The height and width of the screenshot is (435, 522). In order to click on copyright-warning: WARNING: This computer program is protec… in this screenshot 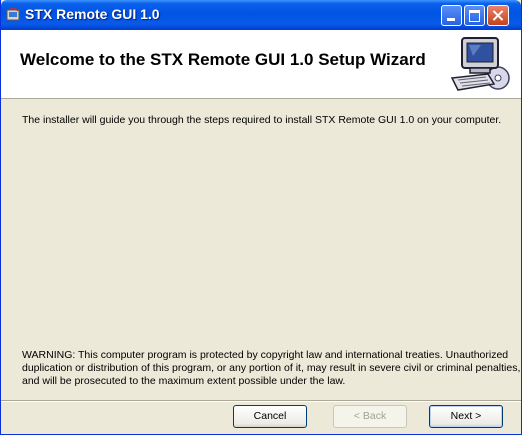, I will do `click(271, 368)`.